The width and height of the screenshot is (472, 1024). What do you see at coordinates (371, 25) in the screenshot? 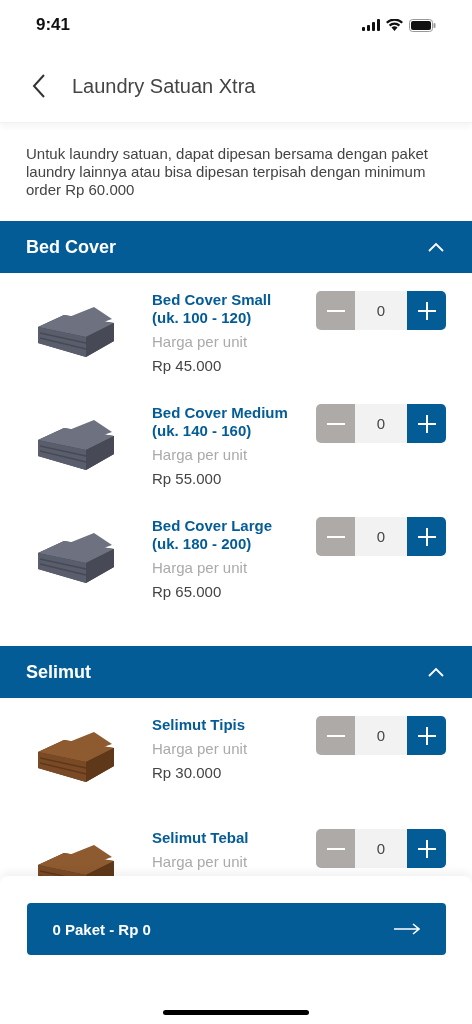
I see `signal-icon` at bounding box center [371, 25].